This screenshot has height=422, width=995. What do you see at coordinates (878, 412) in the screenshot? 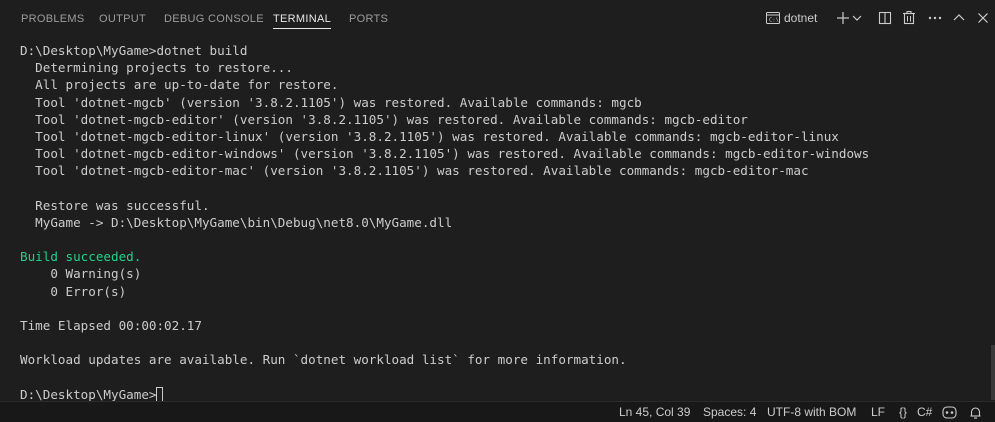
I see `eol-setting: LF` at bounding box center [878, 412].